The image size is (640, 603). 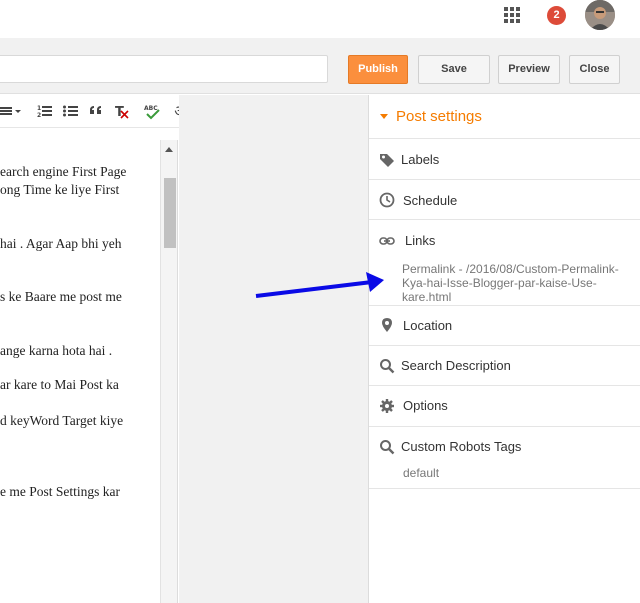 I want to click on numbered-list-icon: 12, so click(x=45, y=111).